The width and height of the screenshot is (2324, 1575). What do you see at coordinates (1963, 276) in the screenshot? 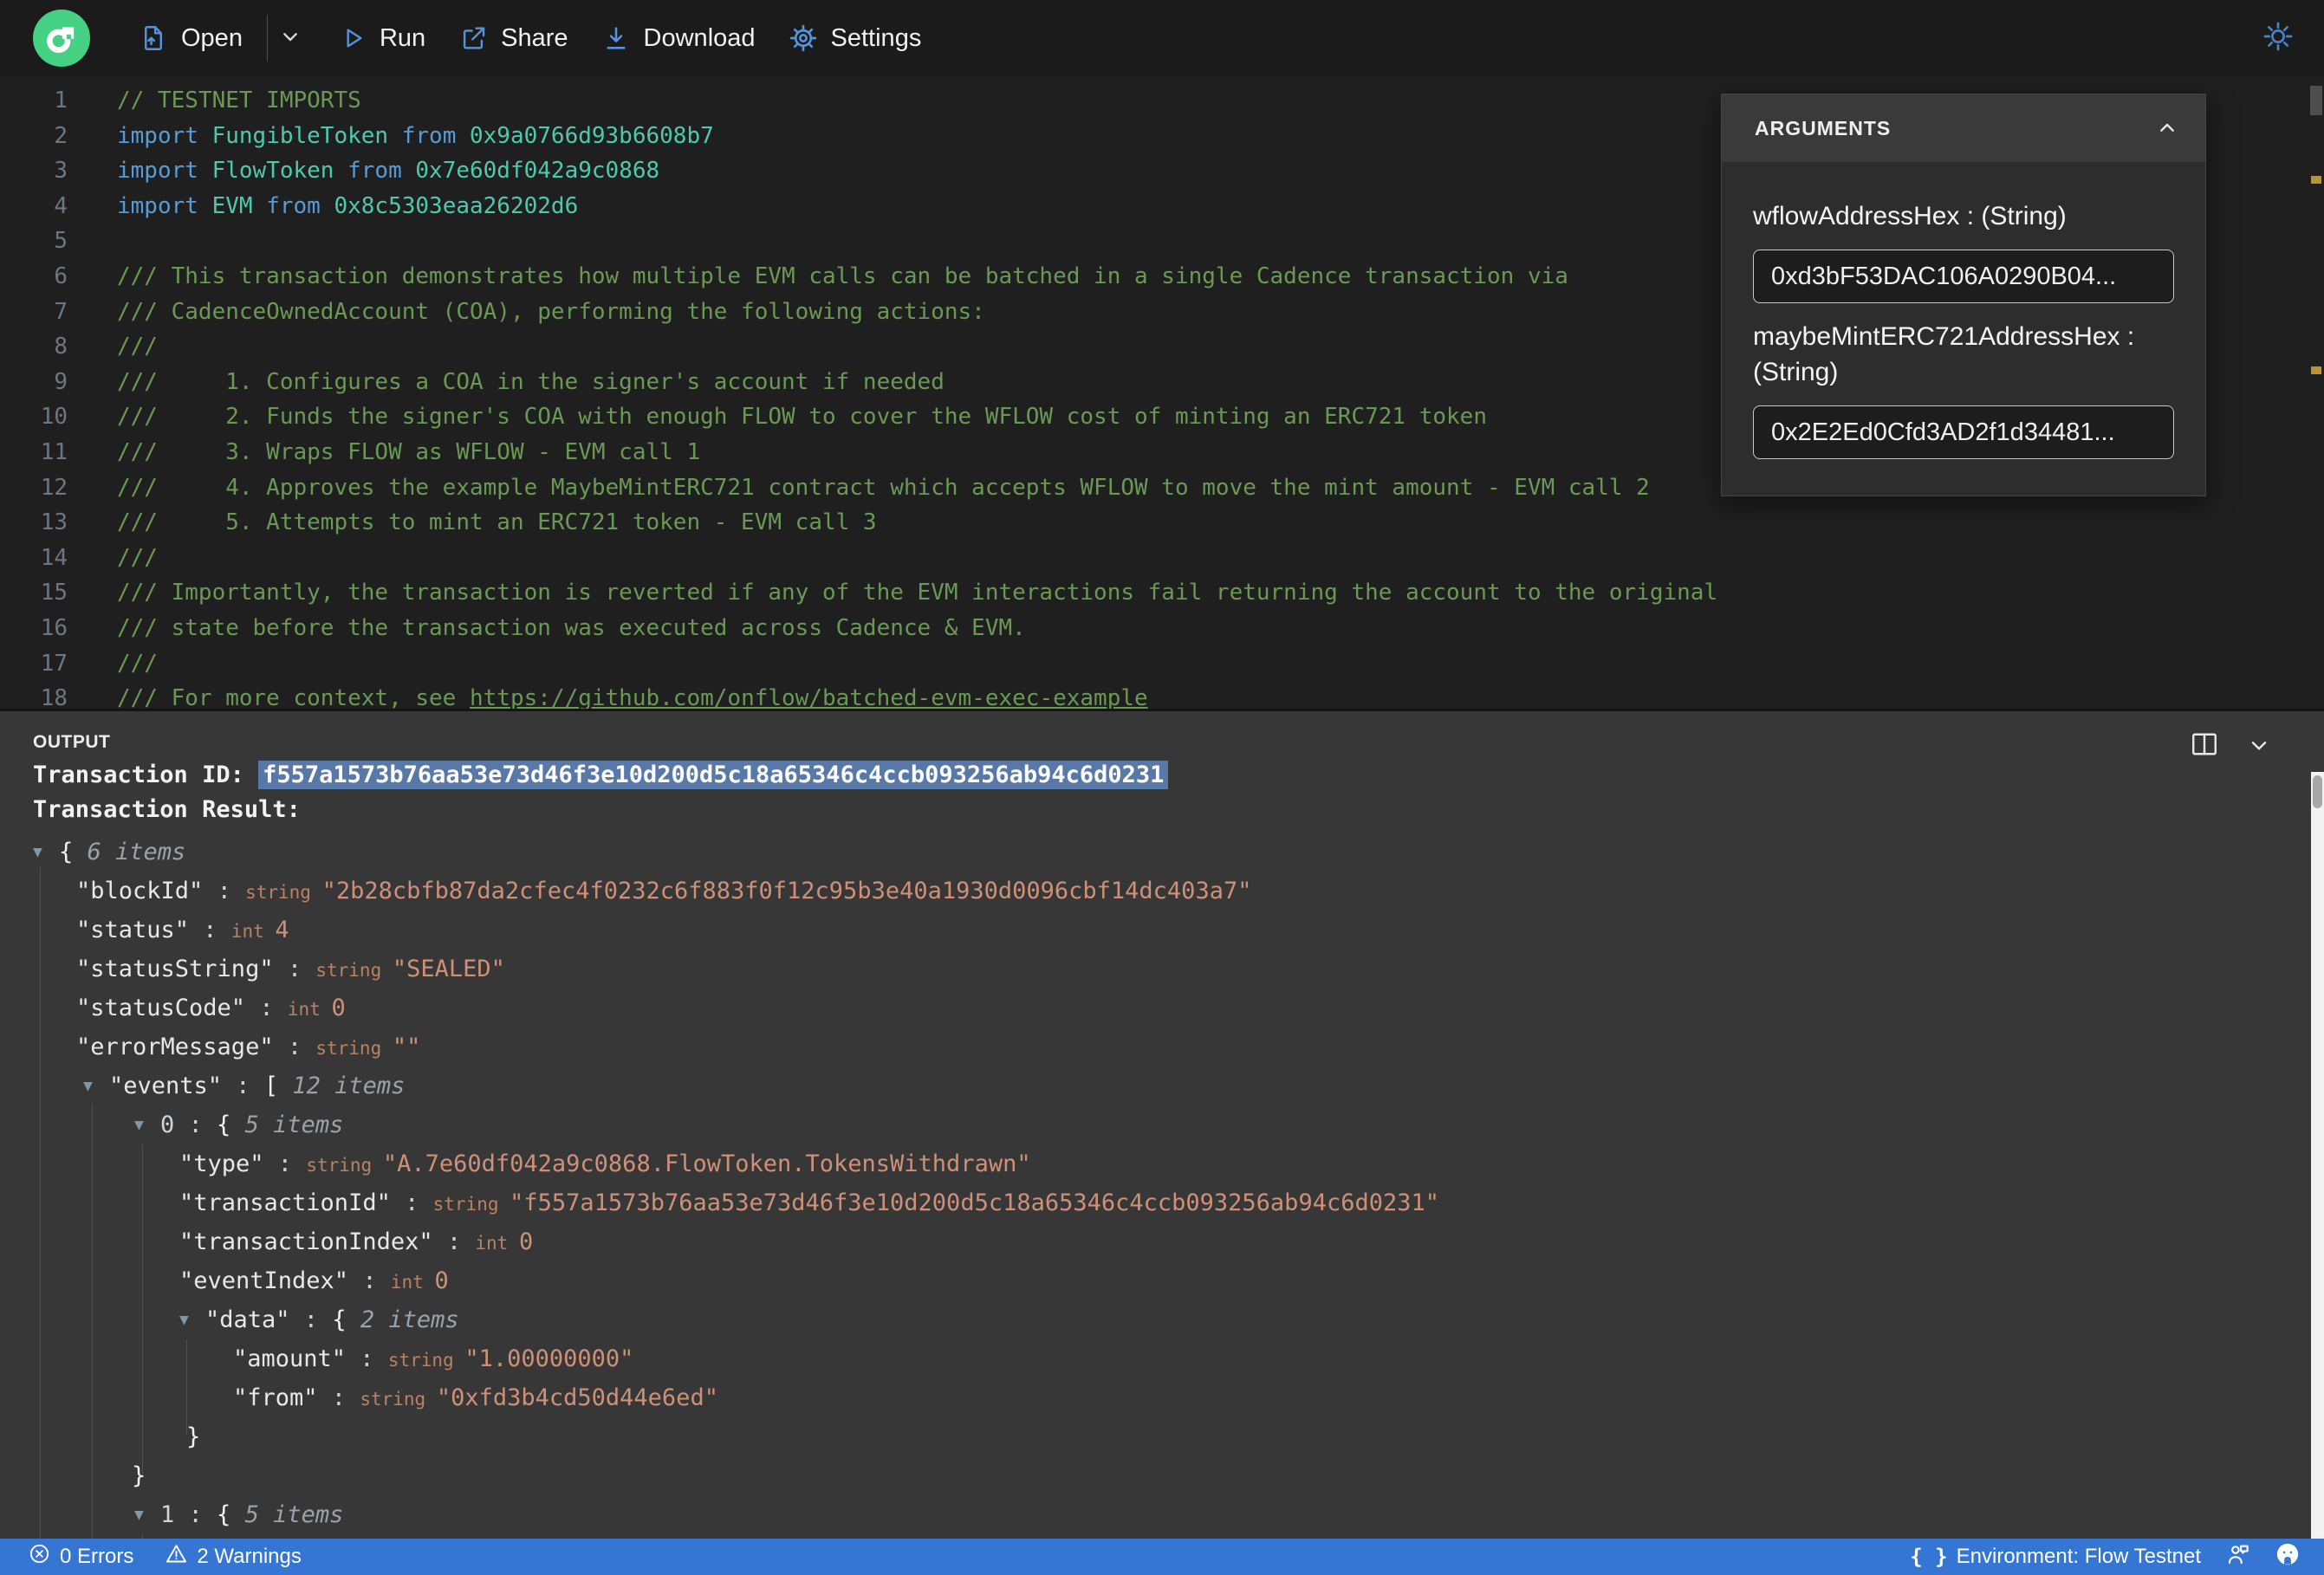
I see `wflow-address-input` at bounding box center [1963, 276].